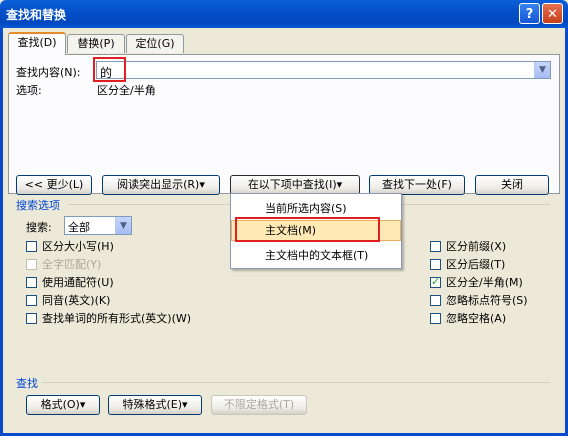  What do you see at coordinates (552, 13) in the screenshot?
I see `close-window-button: ✕` at bounding box center [552, 13].